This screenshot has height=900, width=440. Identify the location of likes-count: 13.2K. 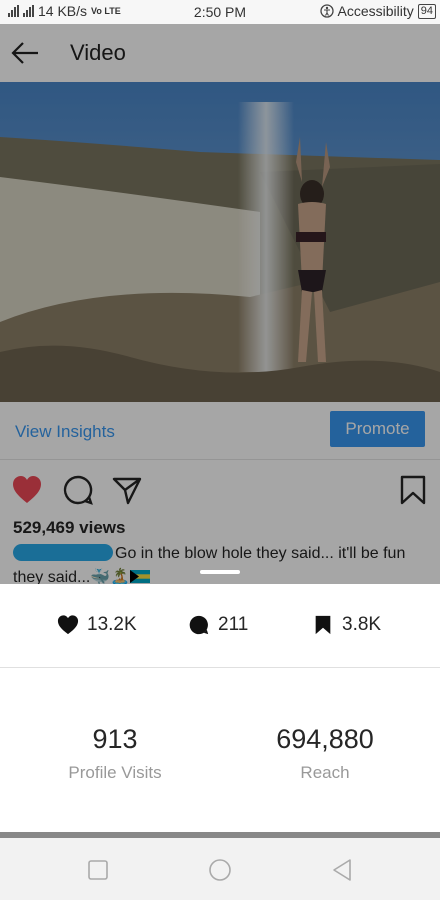
(97, 625).